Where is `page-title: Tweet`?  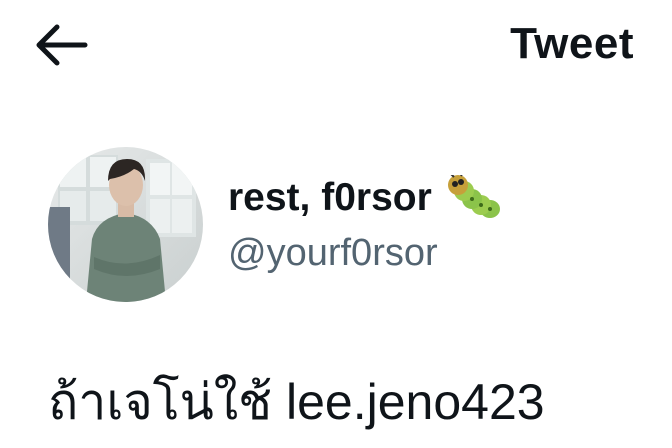 page-title: Tweet is located at coordinates (572, 43).